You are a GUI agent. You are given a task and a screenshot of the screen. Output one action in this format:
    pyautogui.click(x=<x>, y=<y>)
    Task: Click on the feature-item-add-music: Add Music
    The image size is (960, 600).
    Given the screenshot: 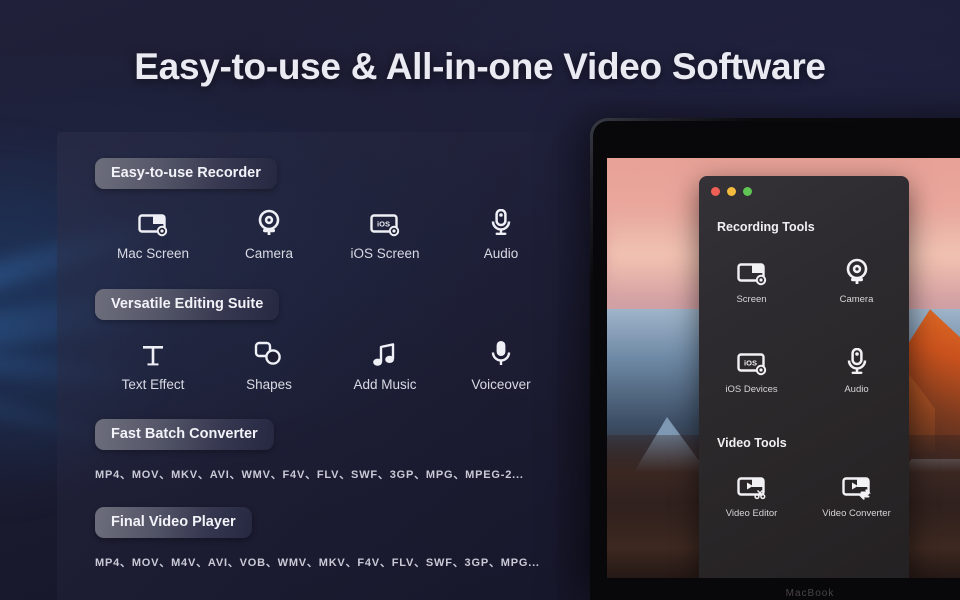 What is the action you would take?
    pyautogui.click(x=385, y=363)
    